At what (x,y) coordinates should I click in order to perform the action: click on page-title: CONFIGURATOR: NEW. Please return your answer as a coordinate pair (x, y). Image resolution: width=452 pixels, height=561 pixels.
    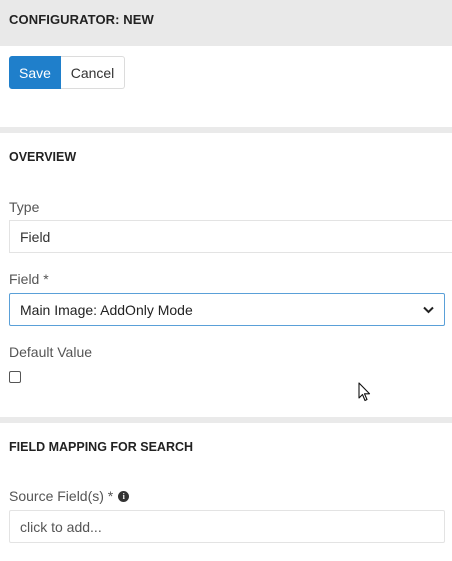
    Looking at the image, I should click on (81, 19).